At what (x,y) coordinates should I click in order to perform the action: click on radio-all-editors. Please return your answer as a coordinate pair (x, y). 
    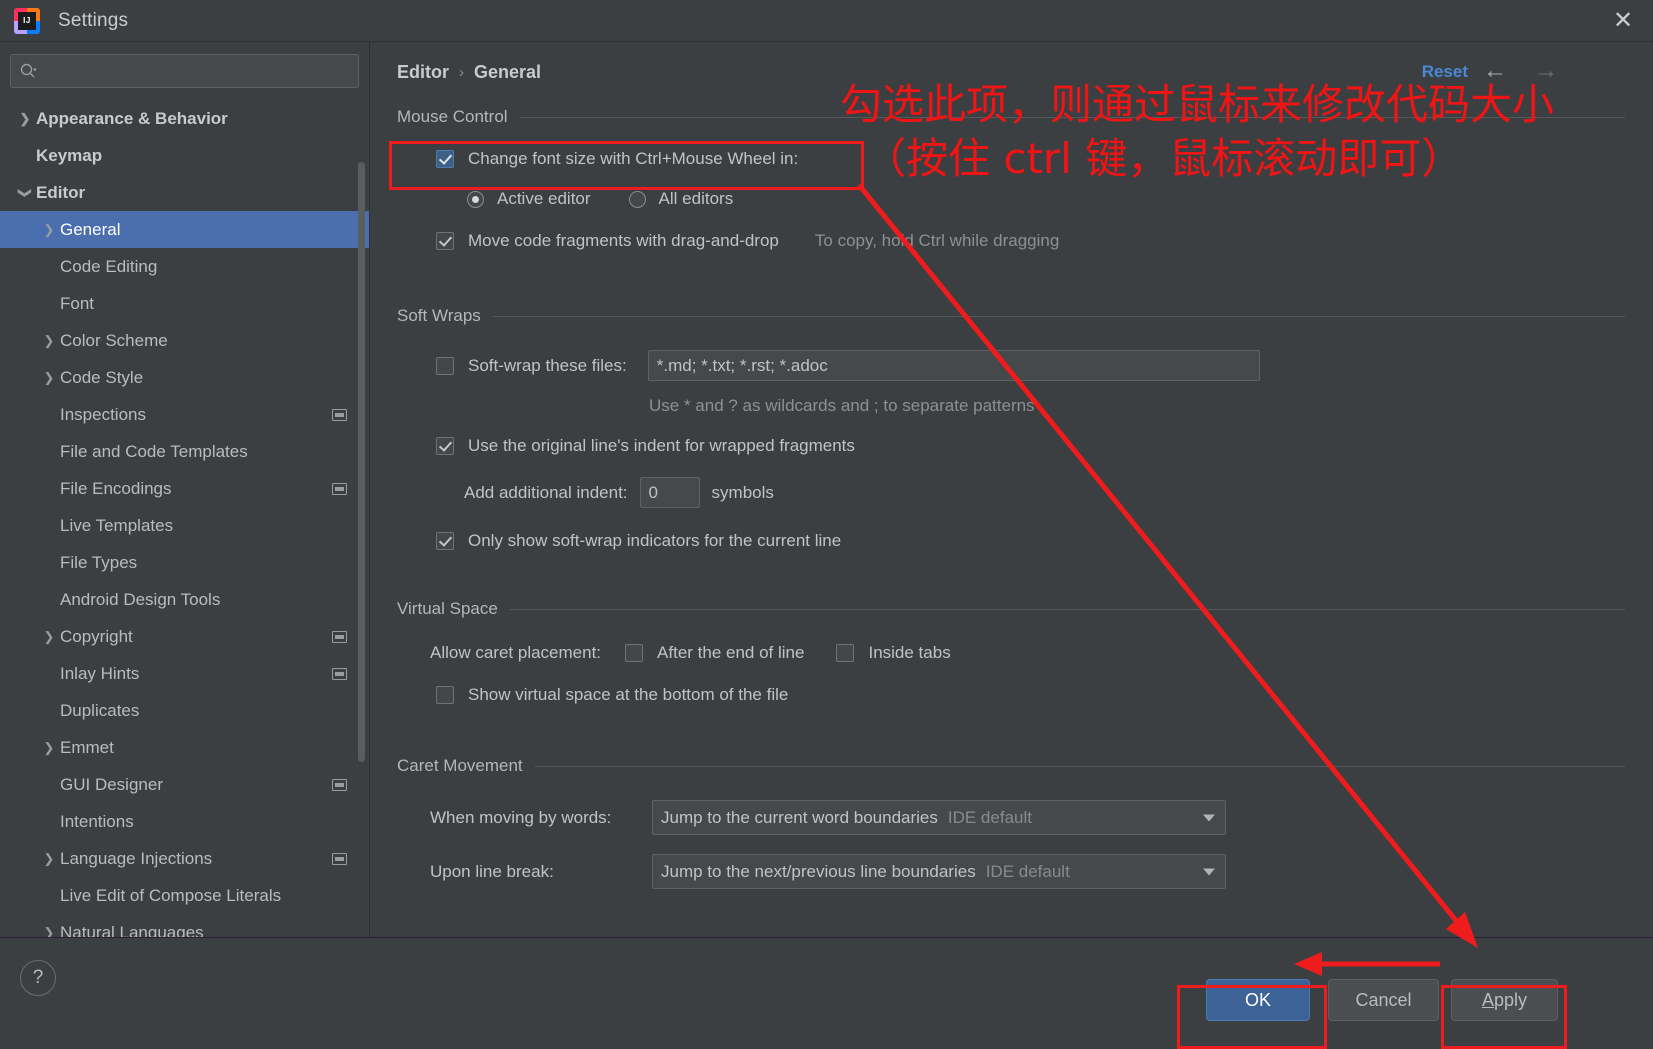
    Looking at the image, I should click on (637, 199).